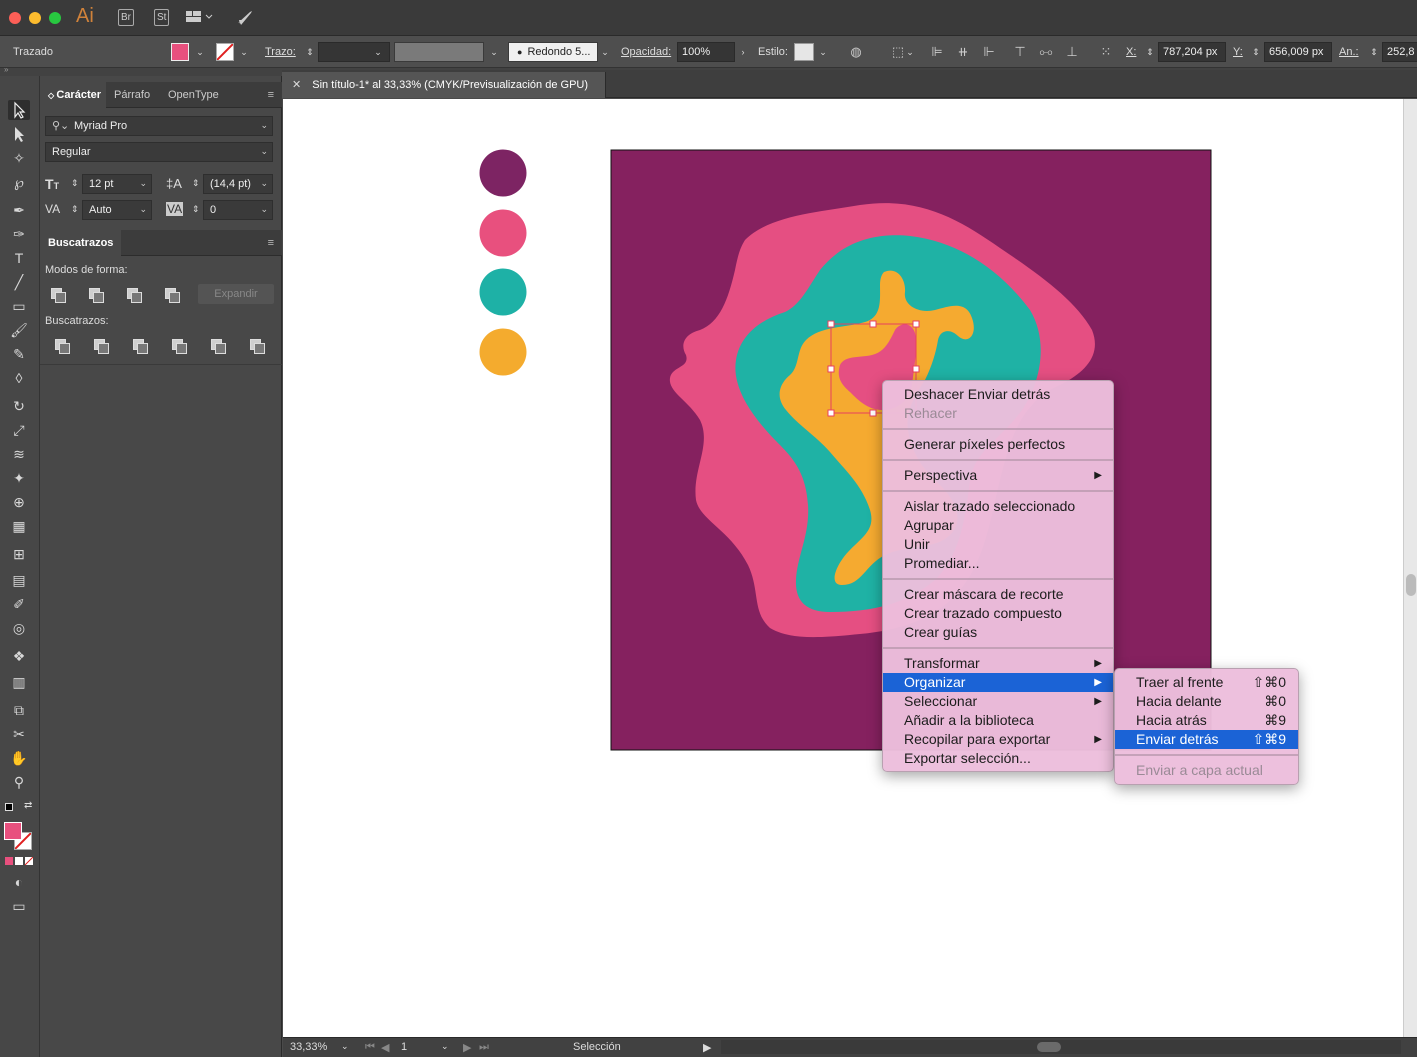 The height and width of the screenshot is (1057, 1417). What do you see at coordinates (1072, 52) in the screenshot?
I see `align-bottom-icon: ⊥` at bounding box center [1072, 52].